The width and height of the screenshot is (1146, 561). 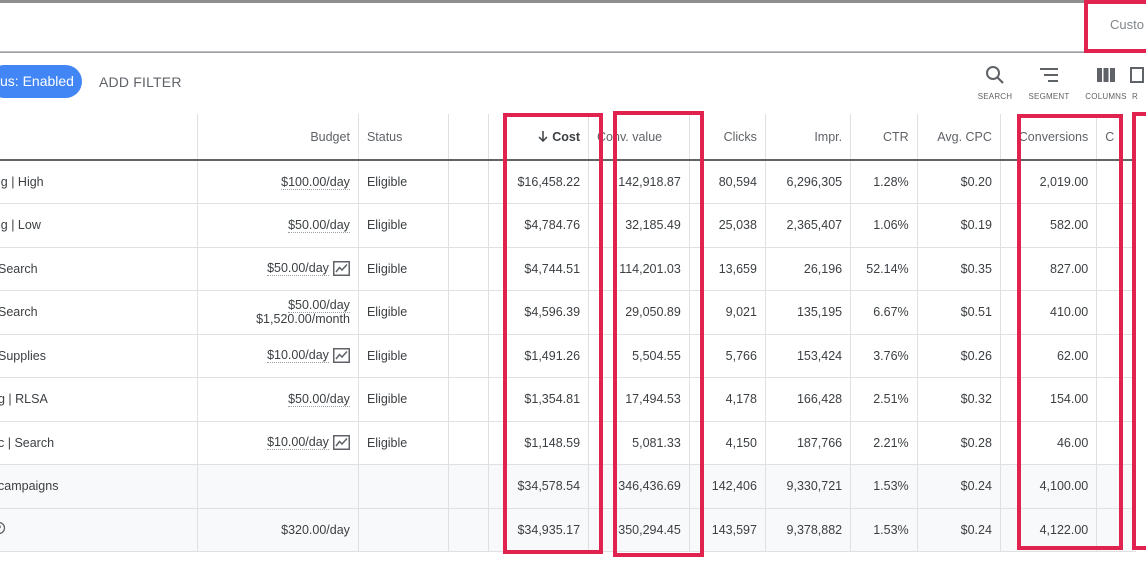 I want to click on cost-cell: $4,784.76, so click(x=538, y=225).